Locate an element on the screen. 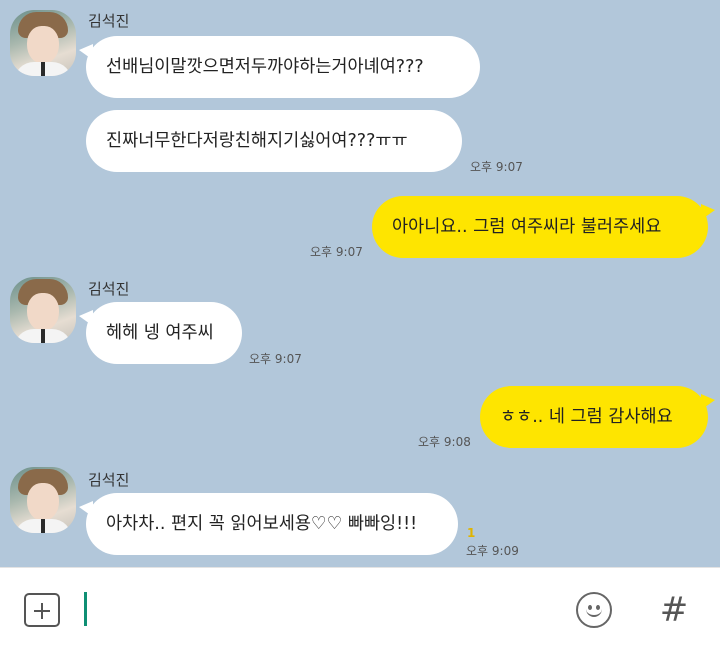 The height and width of the screenshot is (651, 720). message-text: 선배님이말깟으면저두까야하는거아녜여??? is located at coordinates (265, 67).